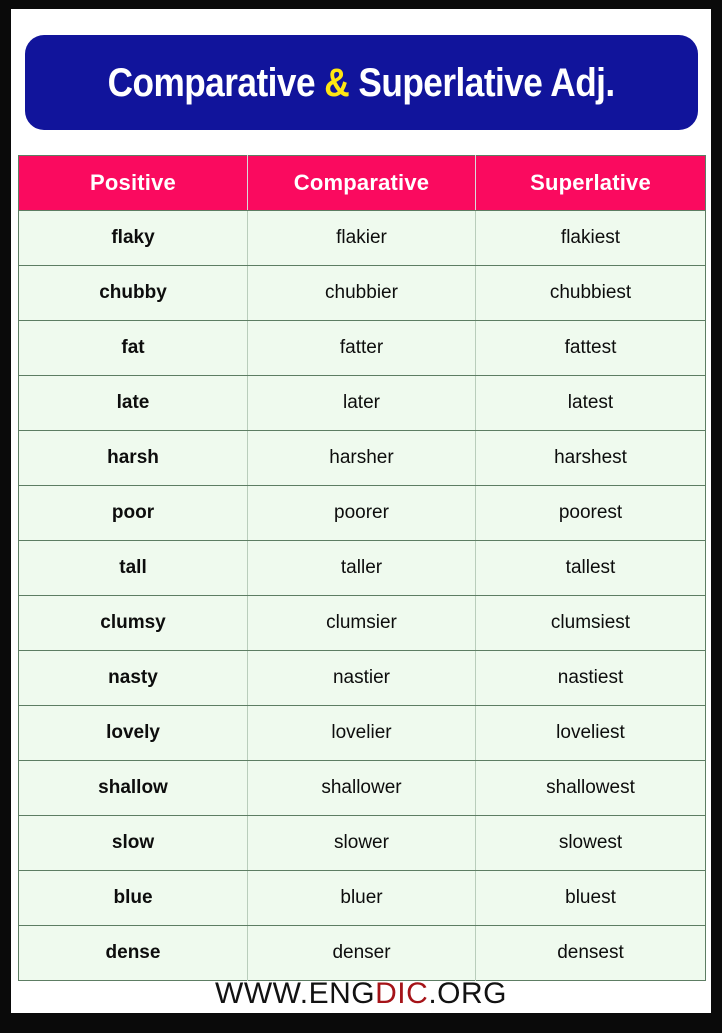  Describe the element at coordinates (590, 513) in the screenshot. I see `cell-superlative: poorest` at that location.